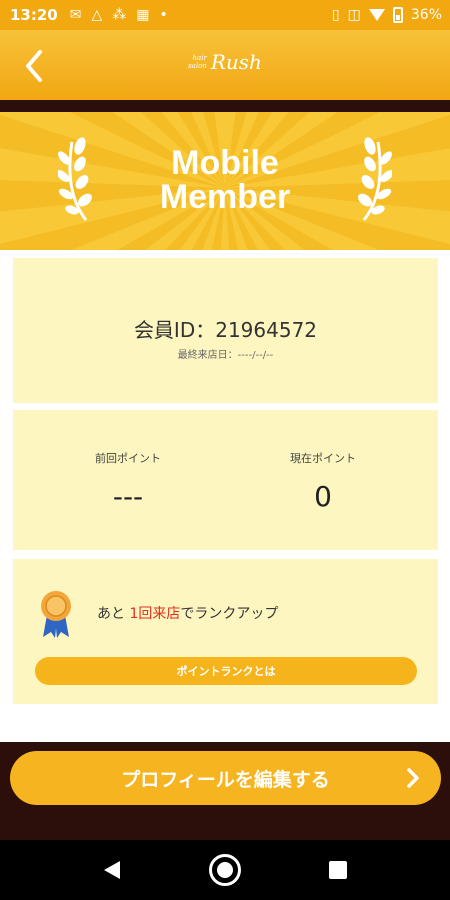 This screenshot has width=450, height=900. What do you see at coordinates (197, 62) in the screenshot?
I see `logo-small-text: hair salon` at bounding box center [197, 62].